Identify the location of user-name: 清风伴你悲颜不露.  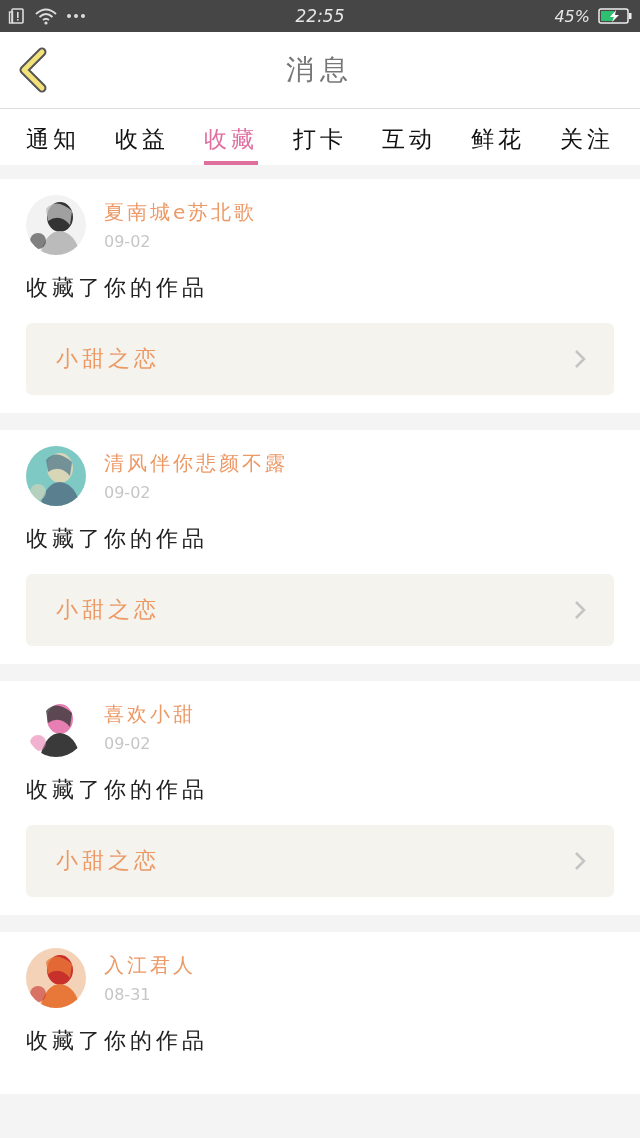
(196, 463).